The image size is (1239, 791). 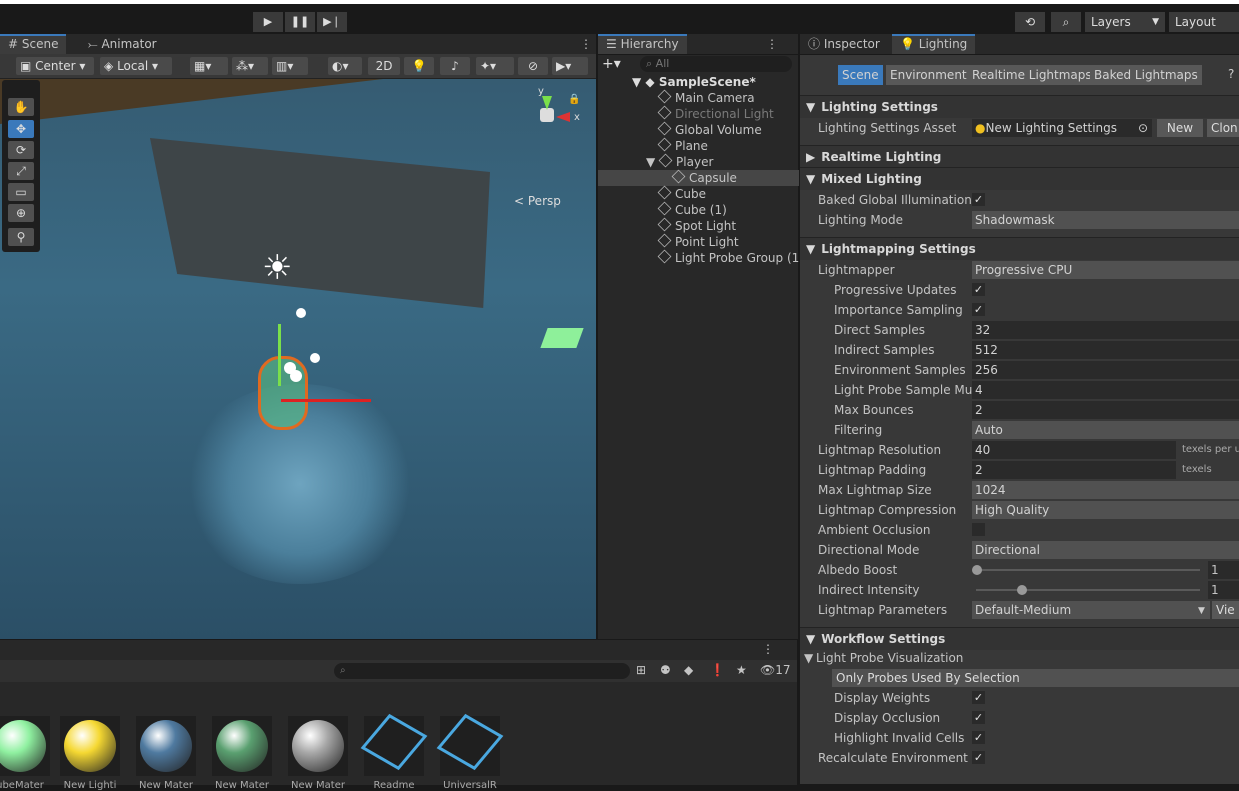 What do you see at coordinates (934, 44) in the screenshot?
I see `tab-lighting: 💡 Lighting` at bounding box center [934, 44].